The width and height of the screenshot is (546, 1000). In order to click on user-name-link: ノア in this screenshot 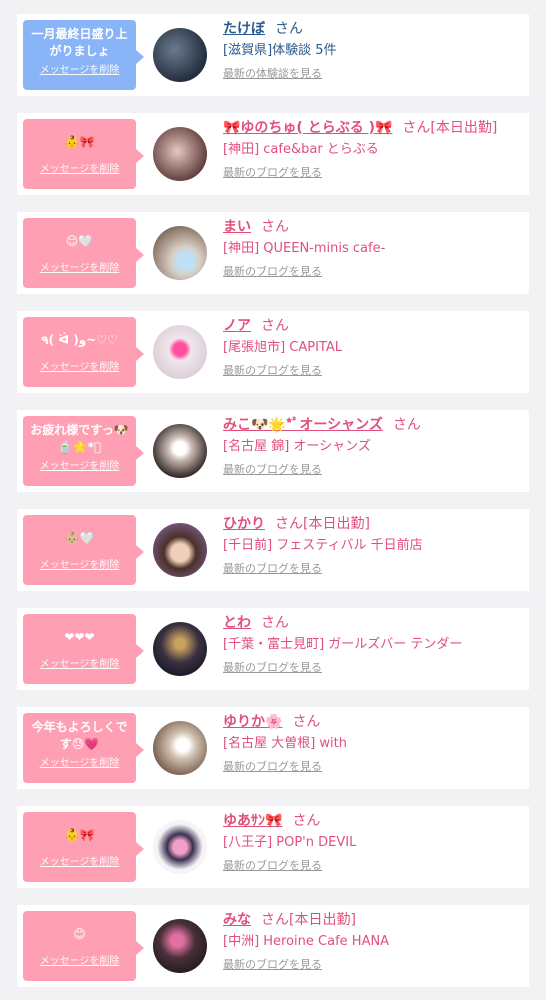, I will do `click(237, 326)`.